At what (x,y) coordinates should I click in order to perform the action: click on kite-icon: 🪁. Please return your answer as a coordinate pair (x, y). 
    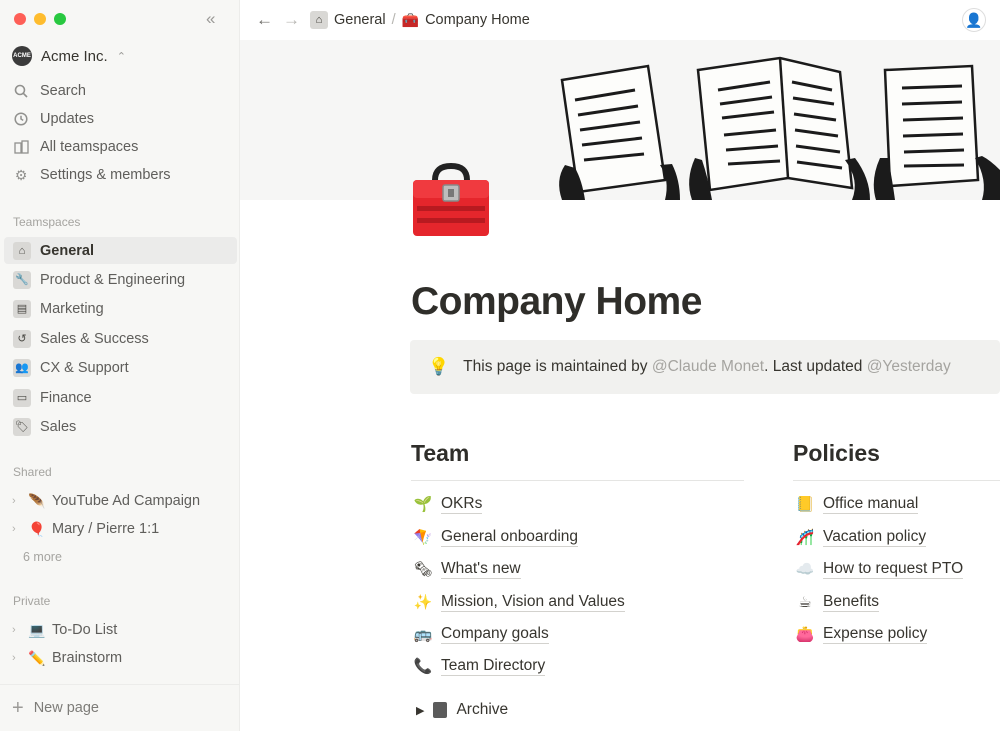
    Looking at the image, I should click on (423, 537).